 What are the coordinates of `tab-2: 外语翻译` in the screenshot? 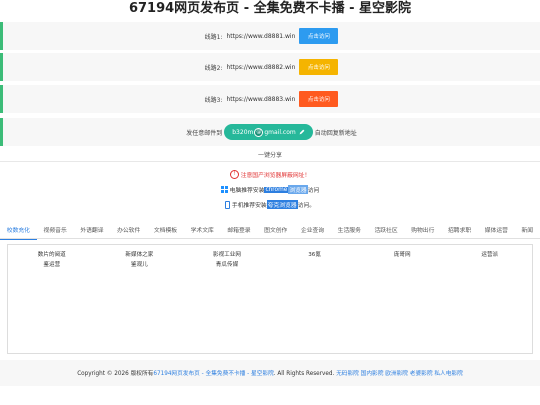 It's located at (92, 231).